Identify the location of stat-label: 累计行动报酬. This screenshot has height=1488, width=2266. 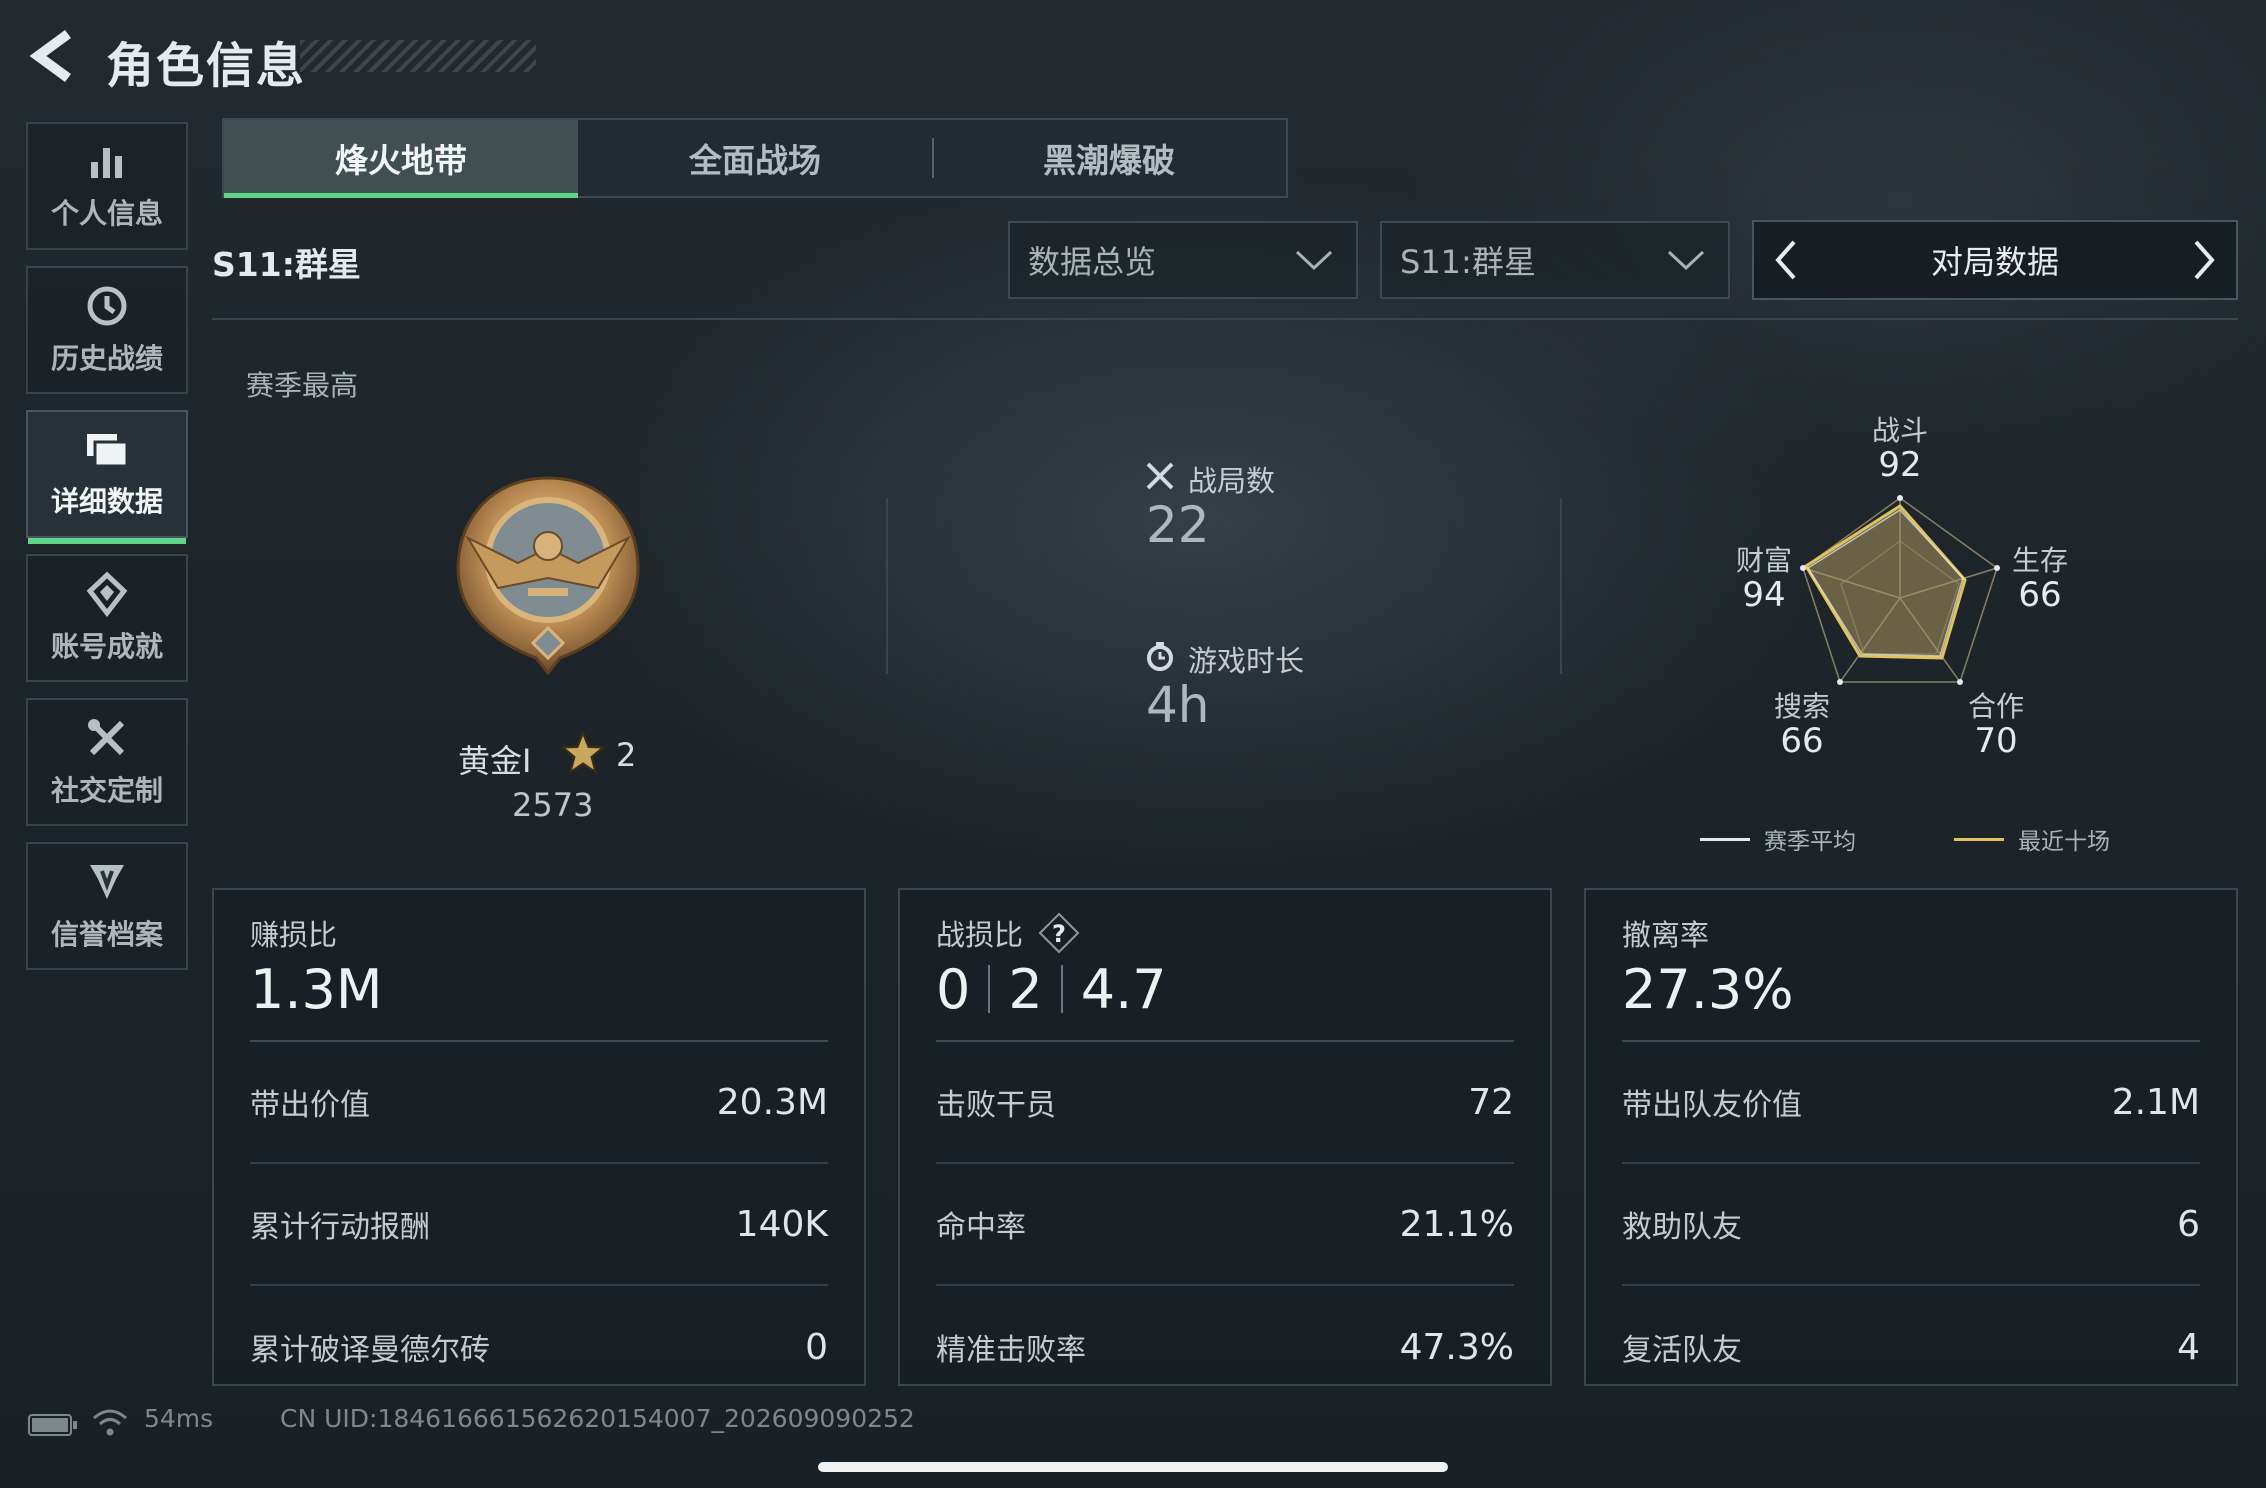
(340, 1227).